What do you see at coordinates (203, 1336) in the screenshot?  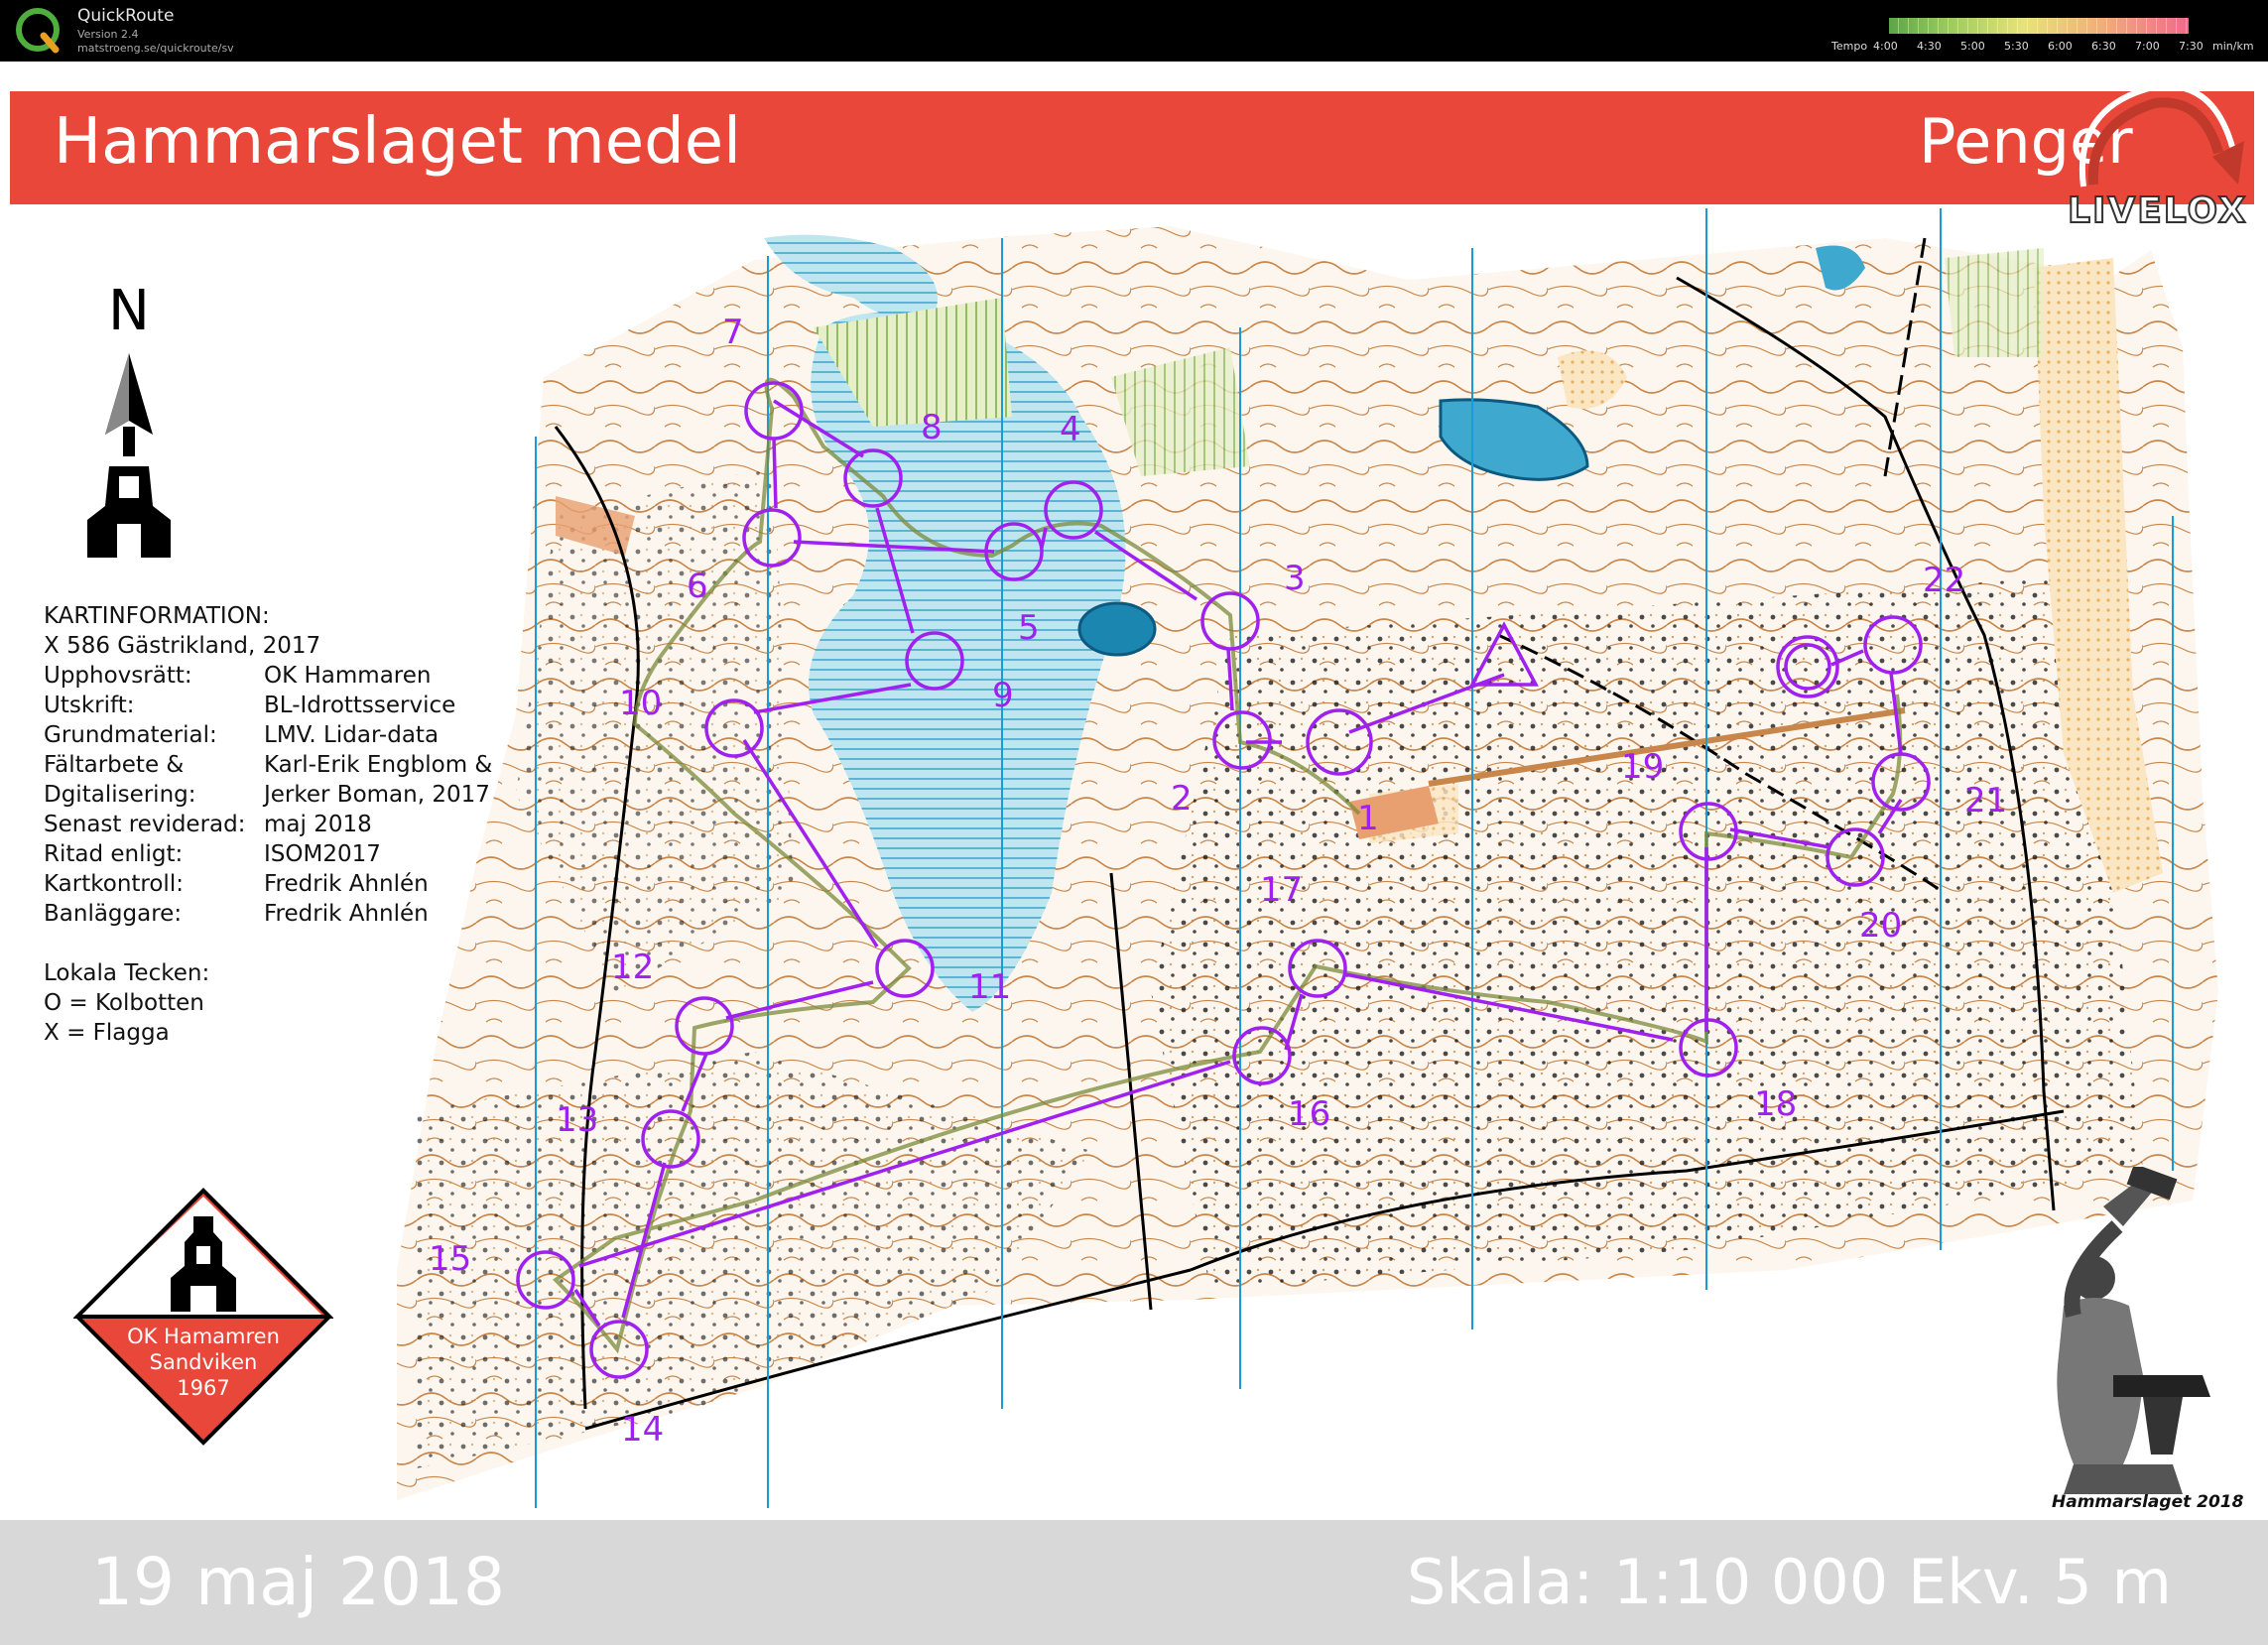 I see `club-badge-line: OK Hamamren` at bounding box center [203, 1336].